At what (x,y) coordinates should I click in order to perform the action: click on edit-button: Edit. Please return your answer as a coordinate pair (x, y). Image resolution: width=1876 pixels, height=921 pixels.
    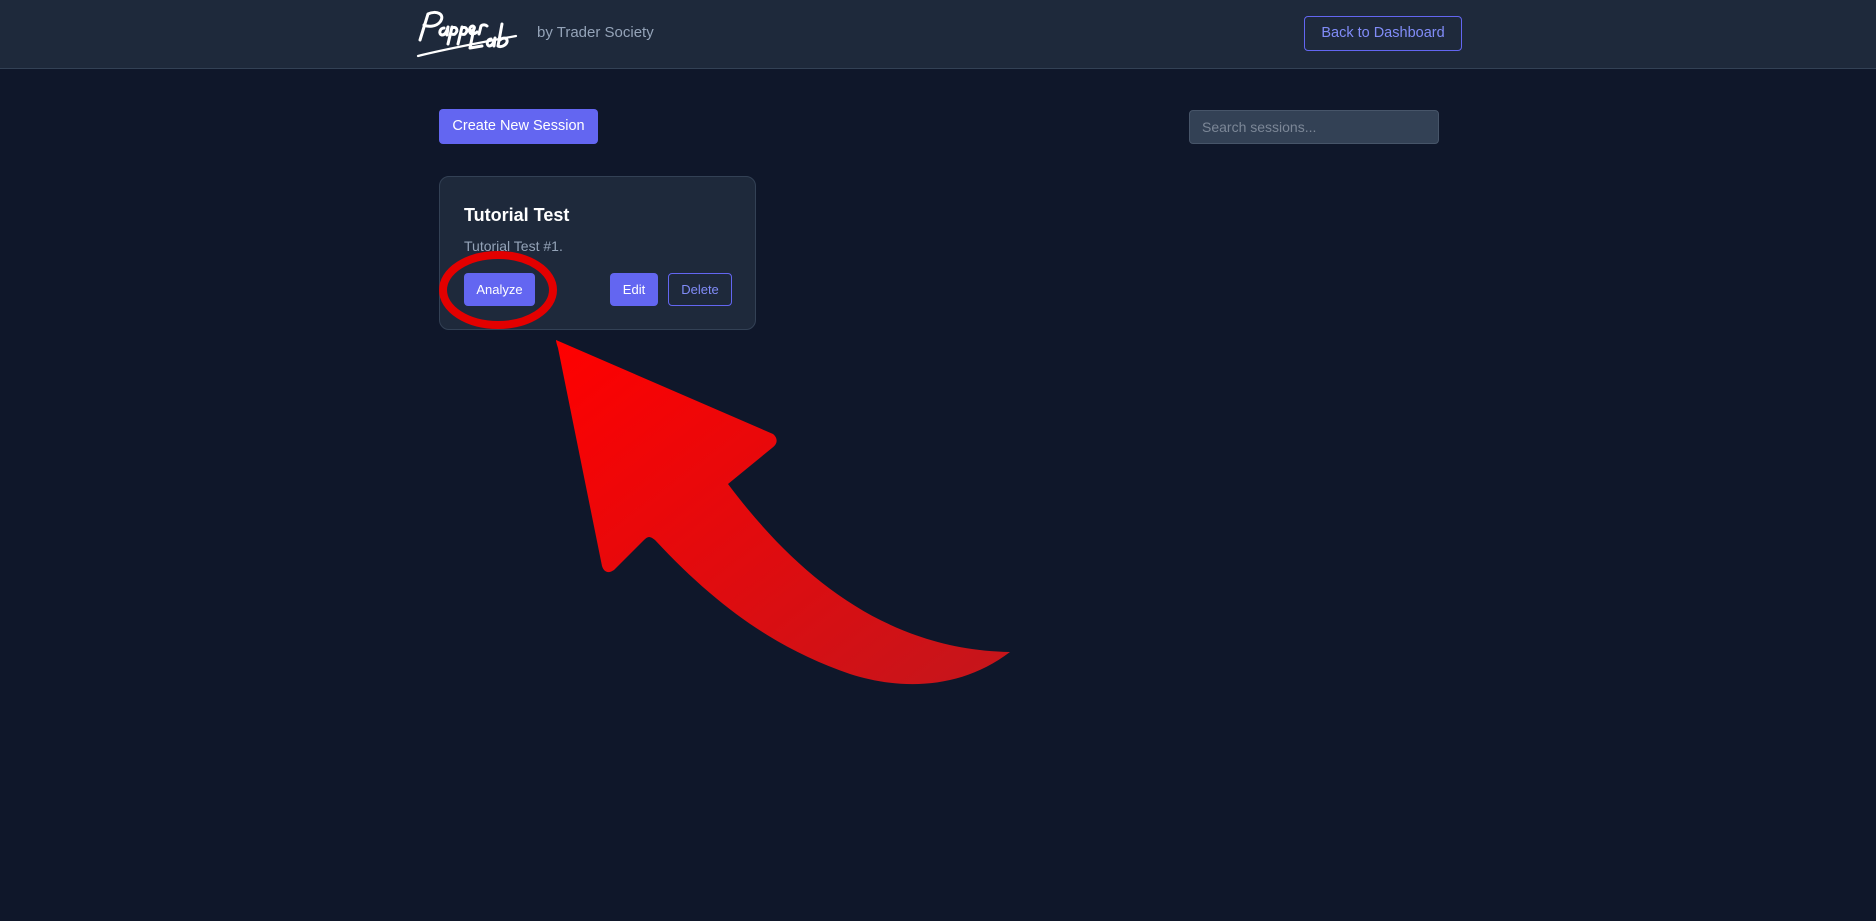
    Looking at the image, I should click on (634, 289).